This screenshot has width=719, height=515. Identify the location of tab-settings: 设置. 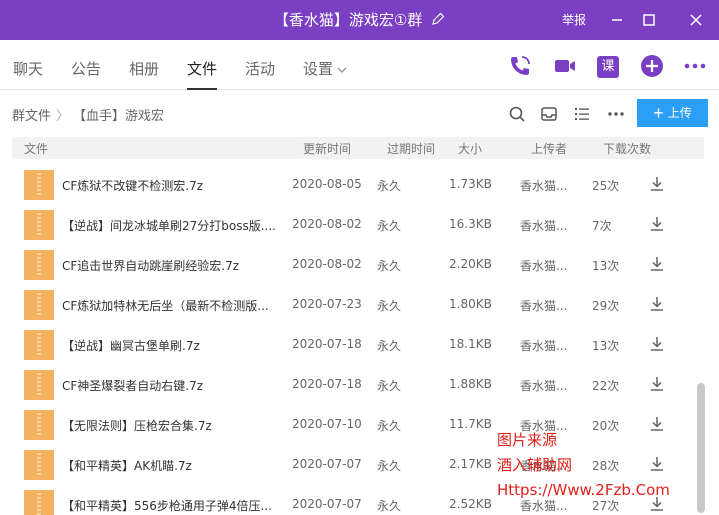
(325, 65).